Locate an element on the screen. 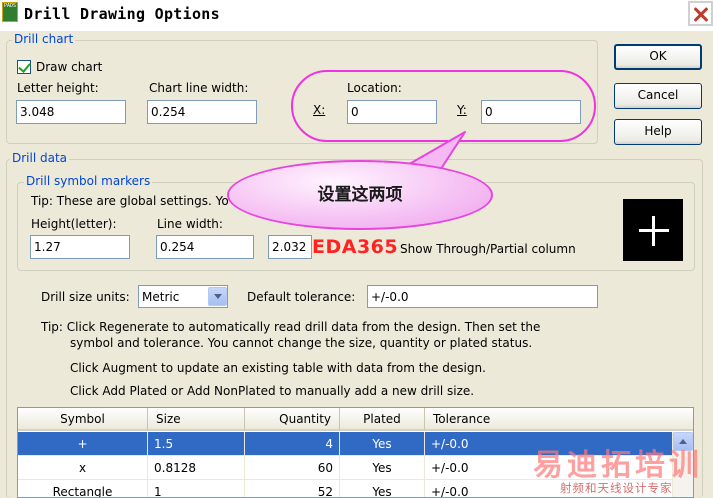 Image resolution: width=713 pixels, height=498 pixels. watermark-logo-text: 易迪拓培训 is located at coordinates (618, 465).